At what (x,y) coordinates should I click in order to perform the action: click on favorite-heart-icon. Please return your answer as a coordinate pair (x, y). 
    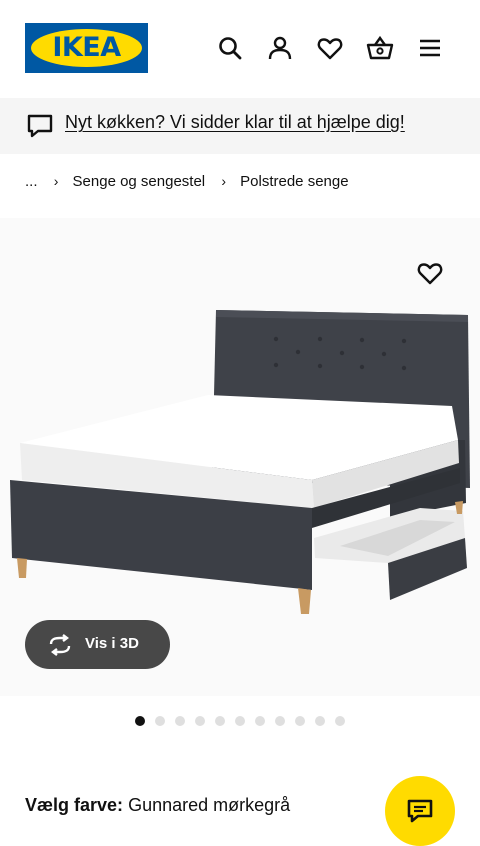
    Looking at the image, I should click on (430, 273).